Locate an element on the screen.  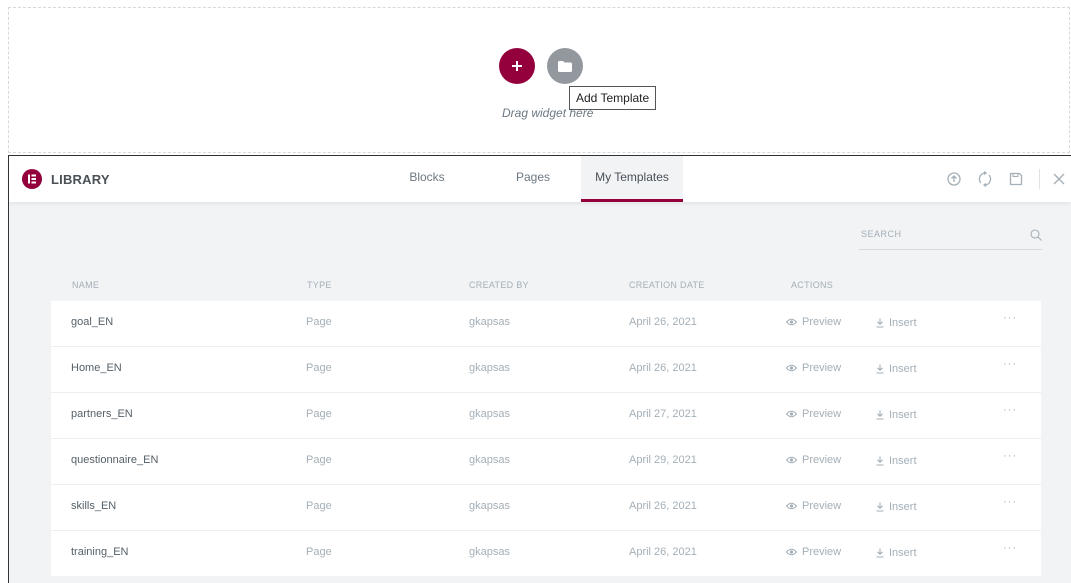
add-section-button is located at coordinates (517, 66).